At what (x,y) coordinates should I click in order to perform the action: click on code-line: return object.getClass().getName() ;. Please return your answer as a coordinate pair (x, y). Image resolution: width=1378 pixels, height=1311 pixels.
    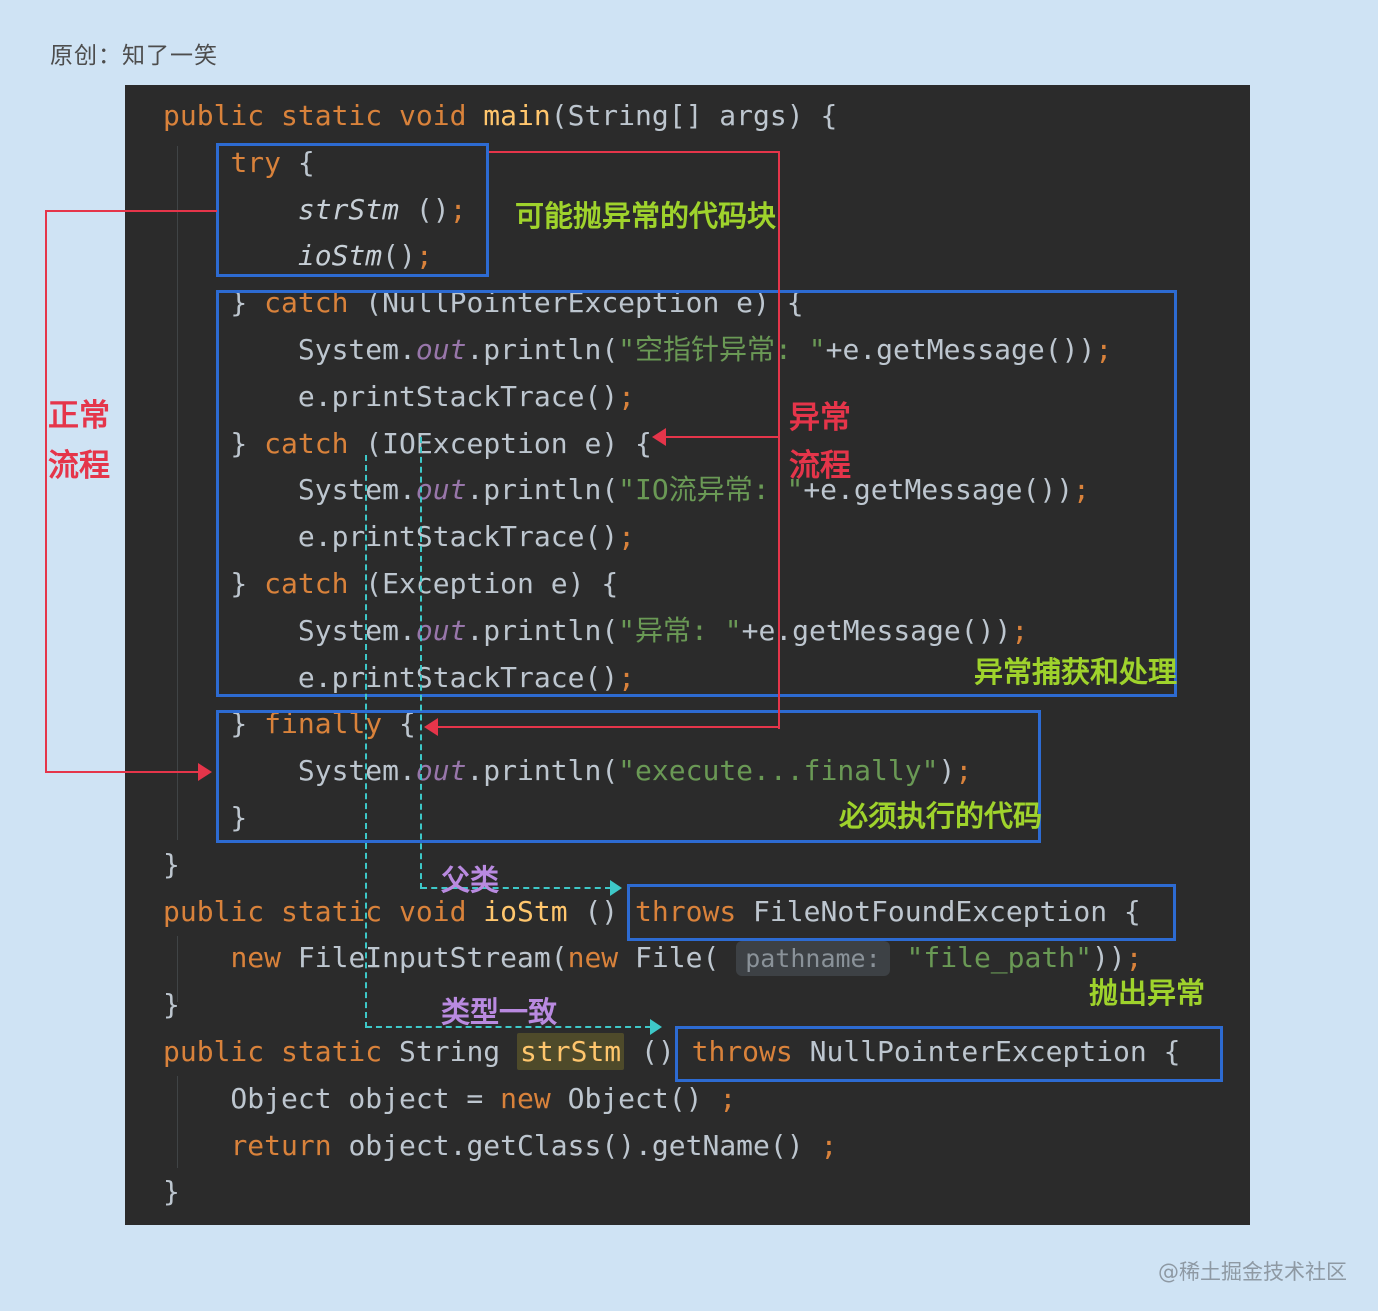
    Looking at the image, I should click on (706, 1146).